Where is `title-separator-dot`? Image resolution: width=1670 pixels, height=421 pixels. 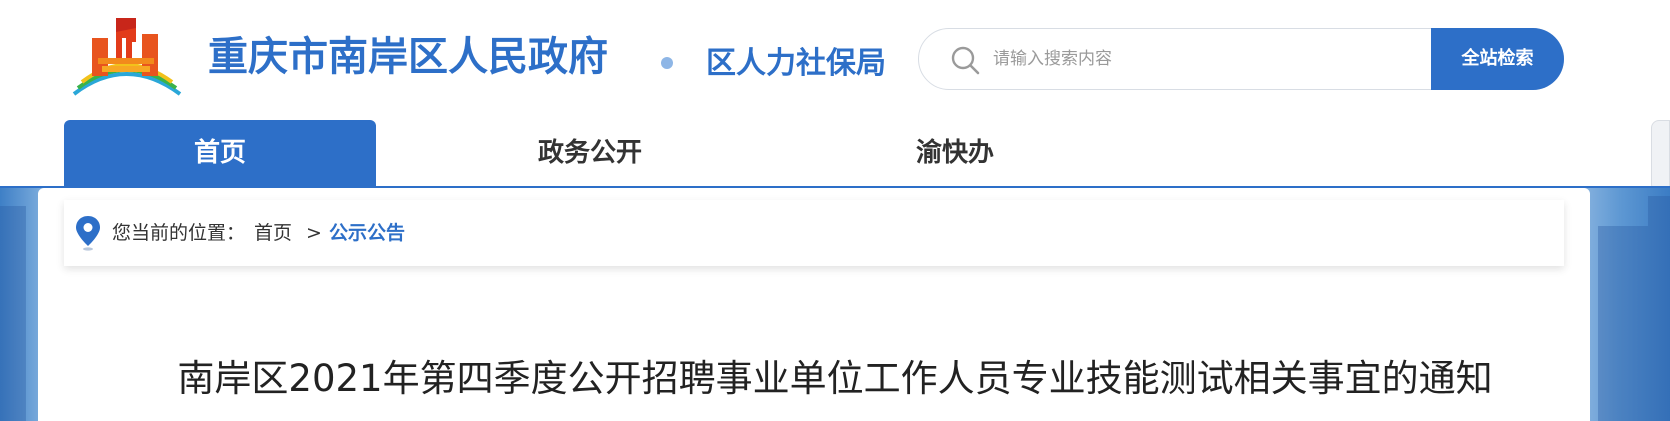 title-separator-dot is located at coordinates (667, 63).